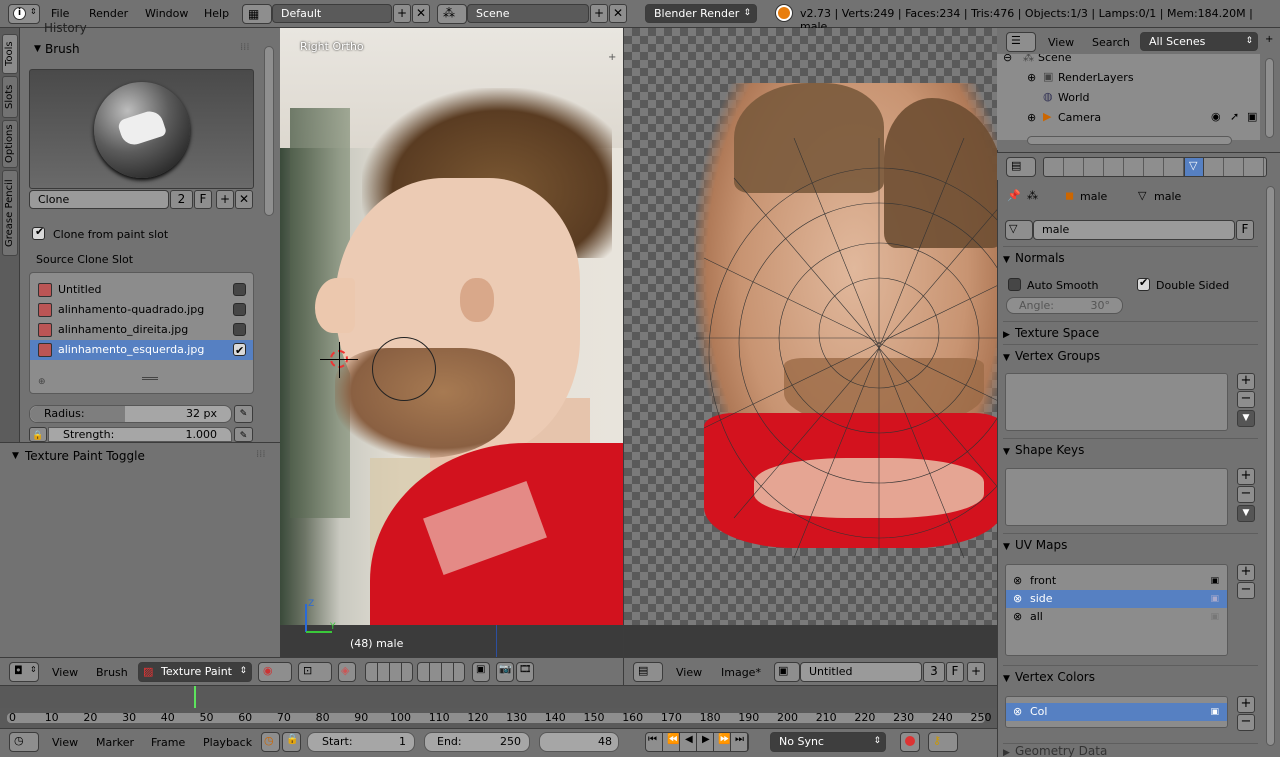  I want to click on tree-item-scene: Scene, so click(1055, 59).